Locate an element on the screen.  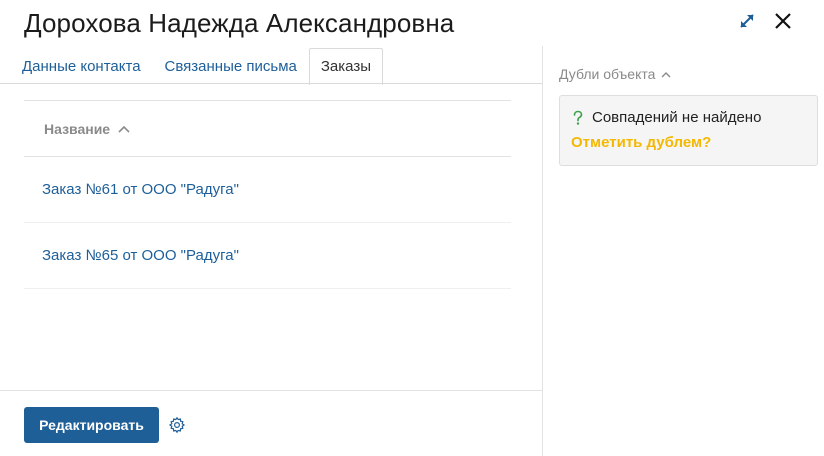
duplicates-header: Дубли объекта is located at coordinates (615, 74).